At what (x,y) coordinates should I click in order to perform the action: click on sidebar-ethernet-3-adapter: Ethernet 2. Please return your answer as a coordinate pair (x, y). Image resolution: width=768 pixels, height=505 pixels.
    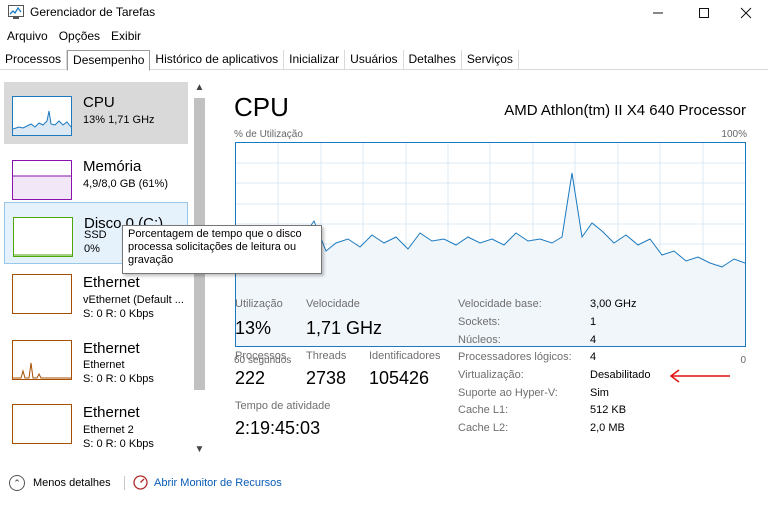
    Looking at the image, I should click on (108, 430).